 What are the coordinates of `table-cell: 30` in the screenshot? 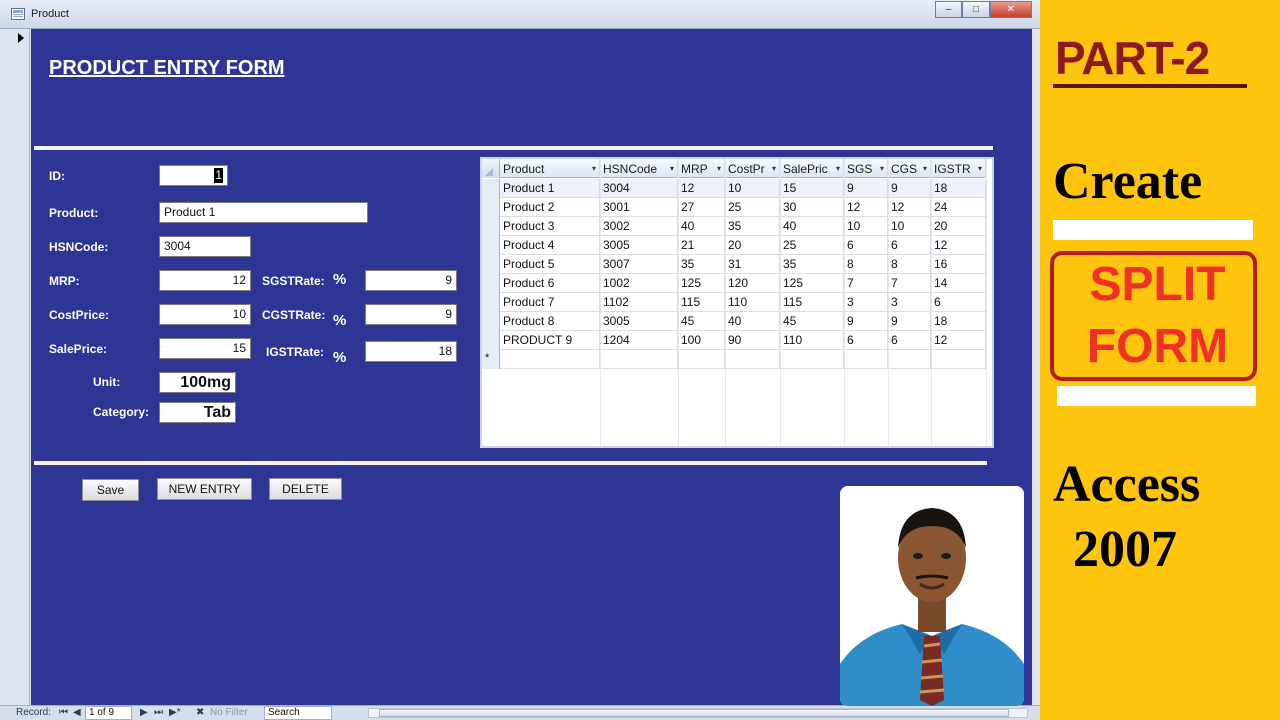 It's located at (812, 207).